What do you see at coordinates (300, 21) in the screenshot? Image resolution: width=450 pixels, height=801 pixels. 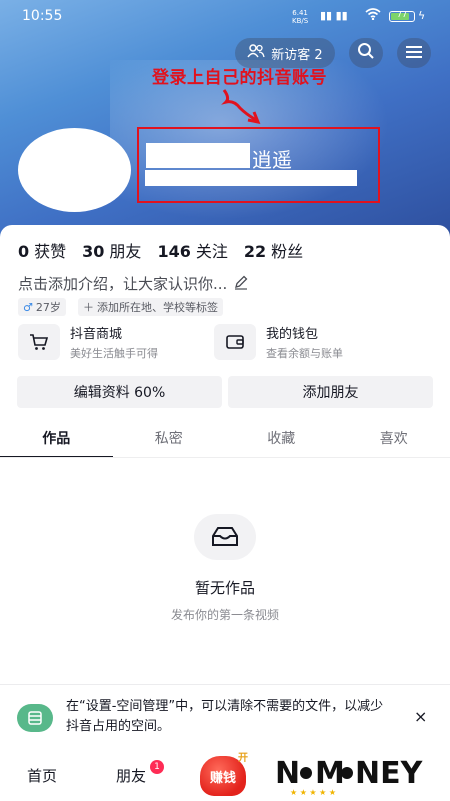 I see `network-speed-unit: KB/S` at bounding box center [300, 21].